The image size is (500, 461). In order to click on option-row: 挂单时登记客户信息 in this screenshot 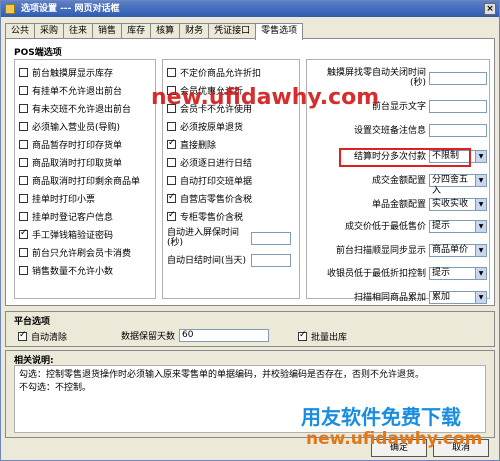, I will do `click(85, 216)`.